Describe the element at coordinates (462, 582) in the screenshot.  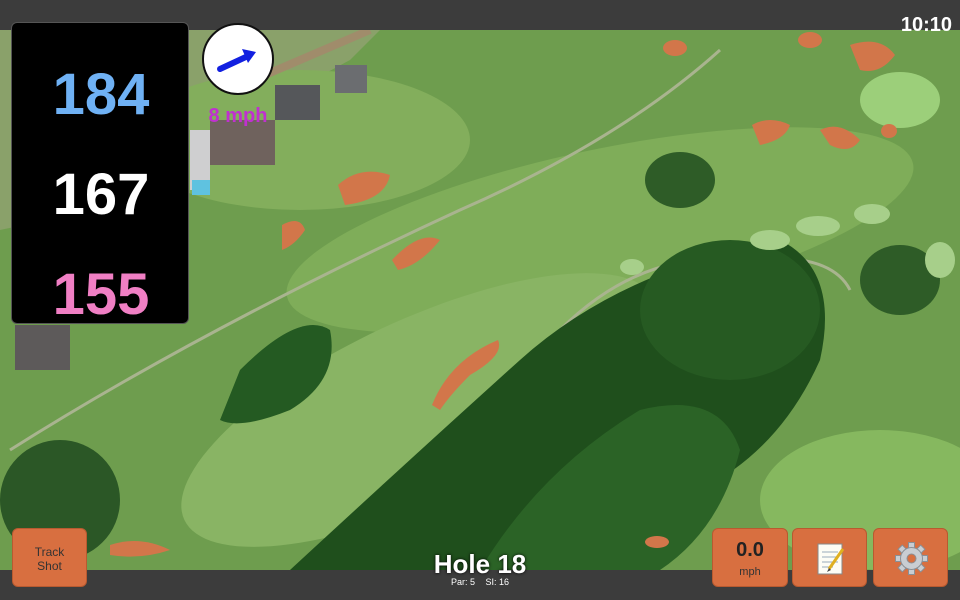
I see `hole-par: Par: 5` at that location.